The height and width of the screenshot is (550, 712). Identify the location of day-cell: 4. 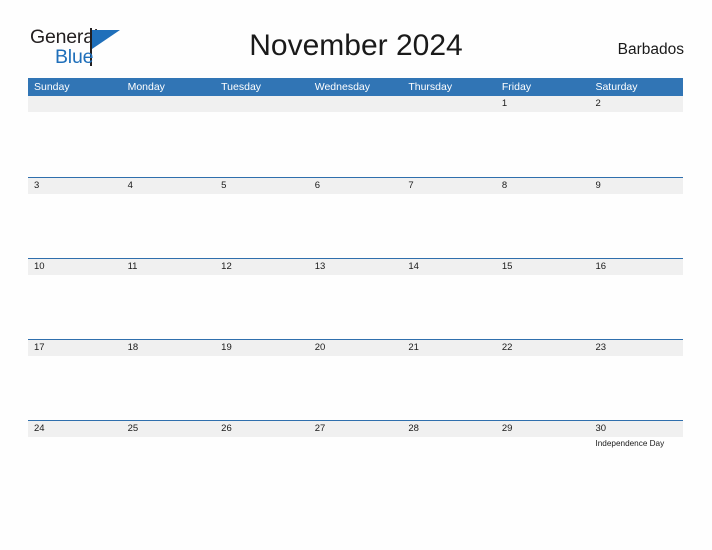
(169, 217).